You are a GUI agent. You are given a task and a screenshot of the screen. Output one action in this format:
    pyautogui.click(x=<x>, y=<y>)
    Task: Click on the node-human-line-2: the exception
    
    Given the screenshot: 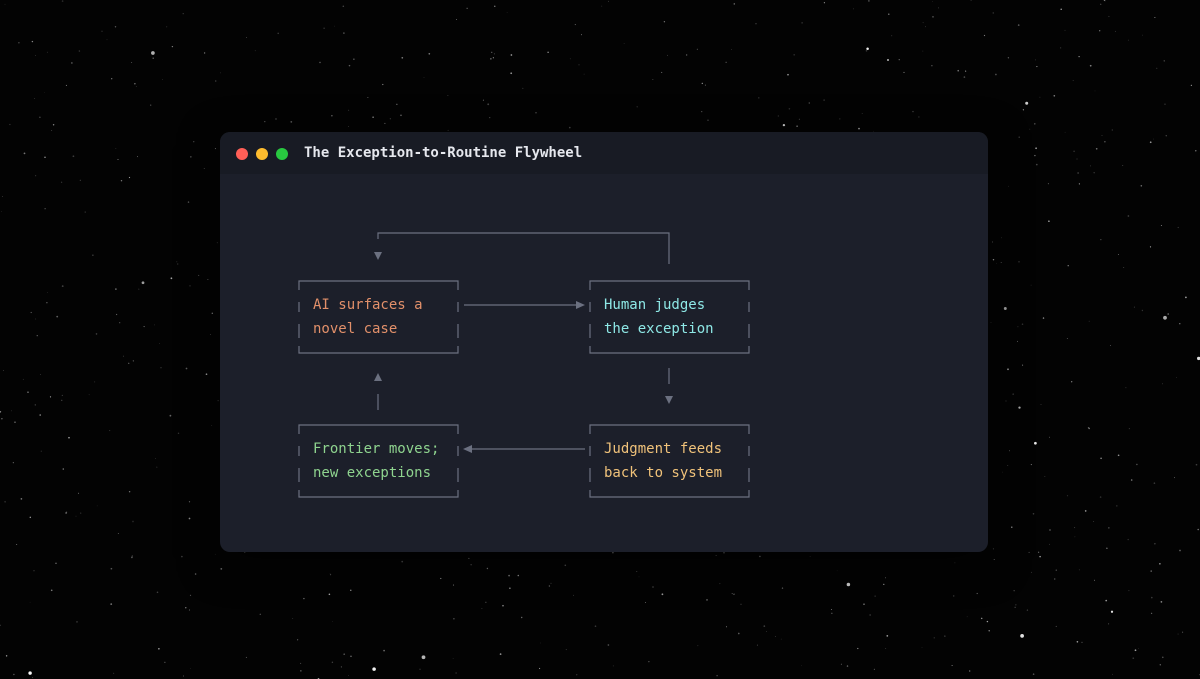 What is the action you would take?
    pyautogui.click(x=659, y=329)
    